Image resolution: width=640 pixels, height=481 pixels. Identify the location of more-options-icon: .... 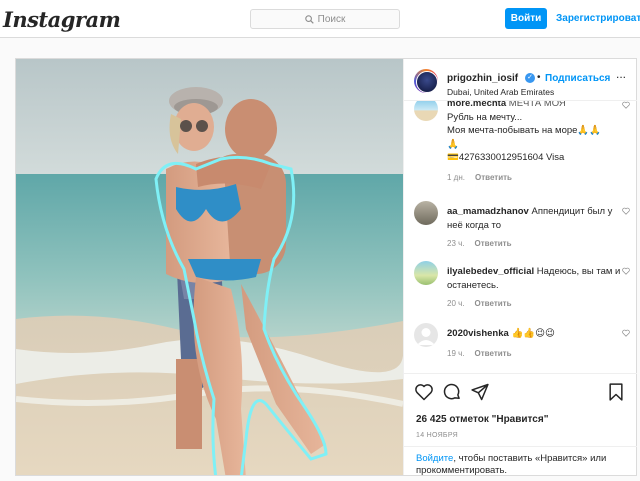
(621, 74).